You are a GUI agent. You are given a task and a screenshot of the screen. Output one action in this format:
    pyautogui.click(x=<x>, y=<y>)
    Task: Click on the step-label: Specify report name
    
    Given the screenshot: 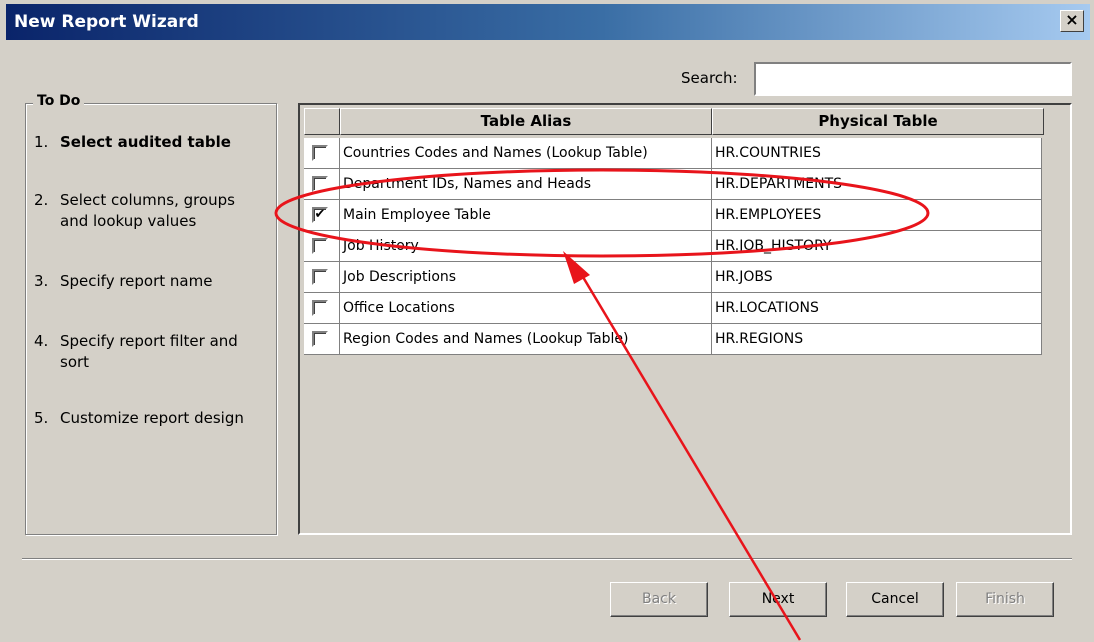 What is the action you would take?
    pyautogui.click(x=136, y=281)
    